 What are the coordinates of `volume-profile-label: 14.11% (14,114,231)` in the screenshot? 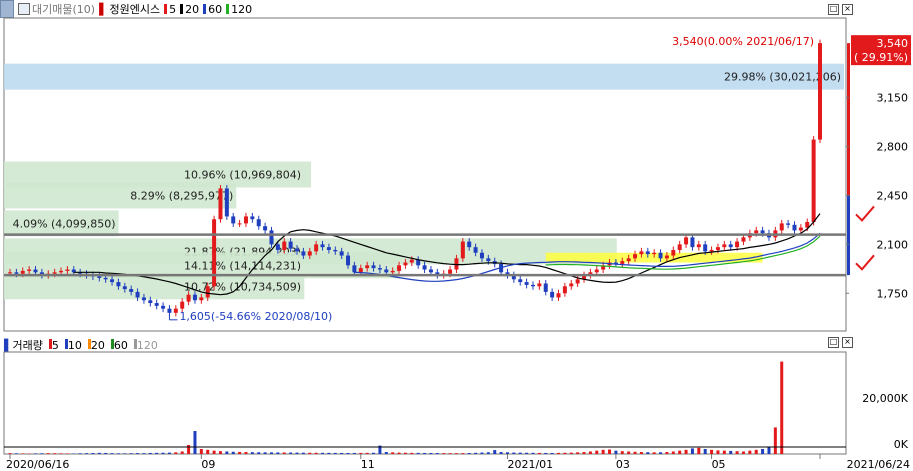 It's located at (242, 265).